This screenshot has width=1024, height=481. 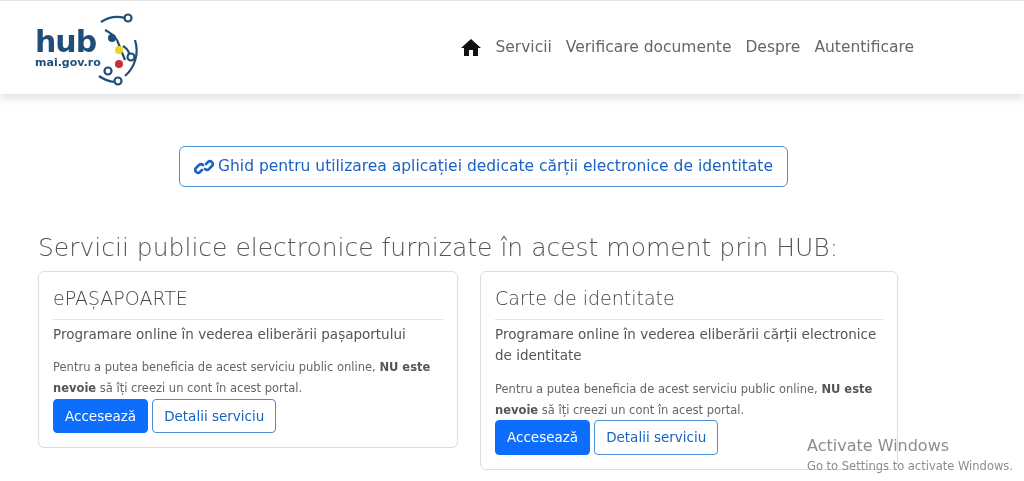 I want to click on logo-domain: mai.gov.ro, so click(x=68, y=62).